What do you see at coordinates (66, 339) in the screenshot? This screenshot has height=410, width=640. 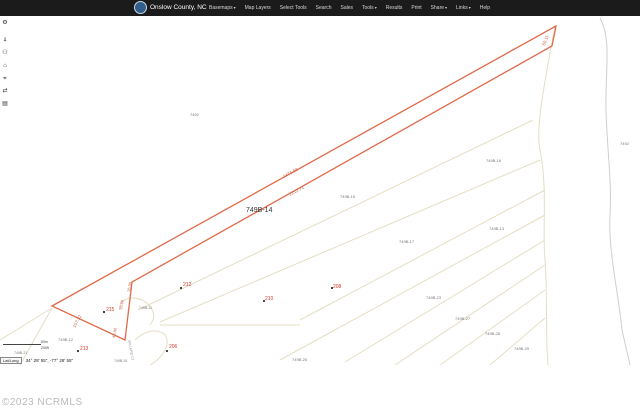 I see `parcel-label: 749B-12` at bounding box center [66, 339].